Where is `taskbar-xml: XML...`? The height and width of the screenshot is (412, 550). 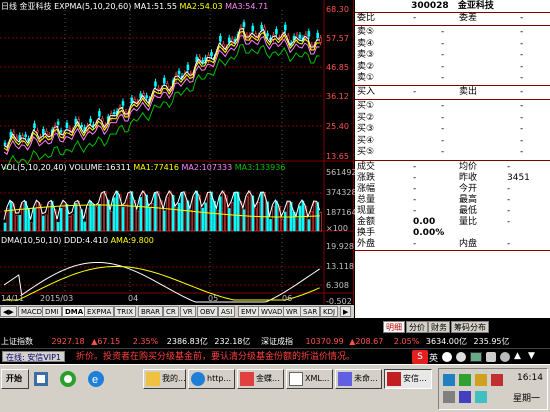
taskbar-xml: XML... is located at coordinates (309, 379).